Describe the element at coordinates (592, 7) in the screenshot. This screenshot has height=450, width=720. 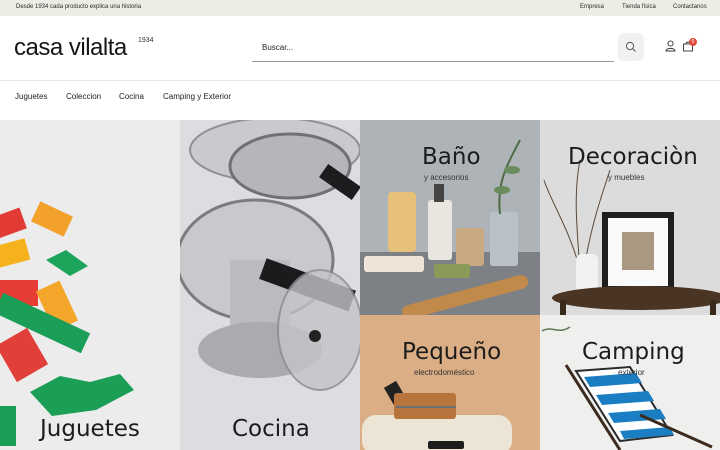
I see `link-empresa: Empresa` at that location.